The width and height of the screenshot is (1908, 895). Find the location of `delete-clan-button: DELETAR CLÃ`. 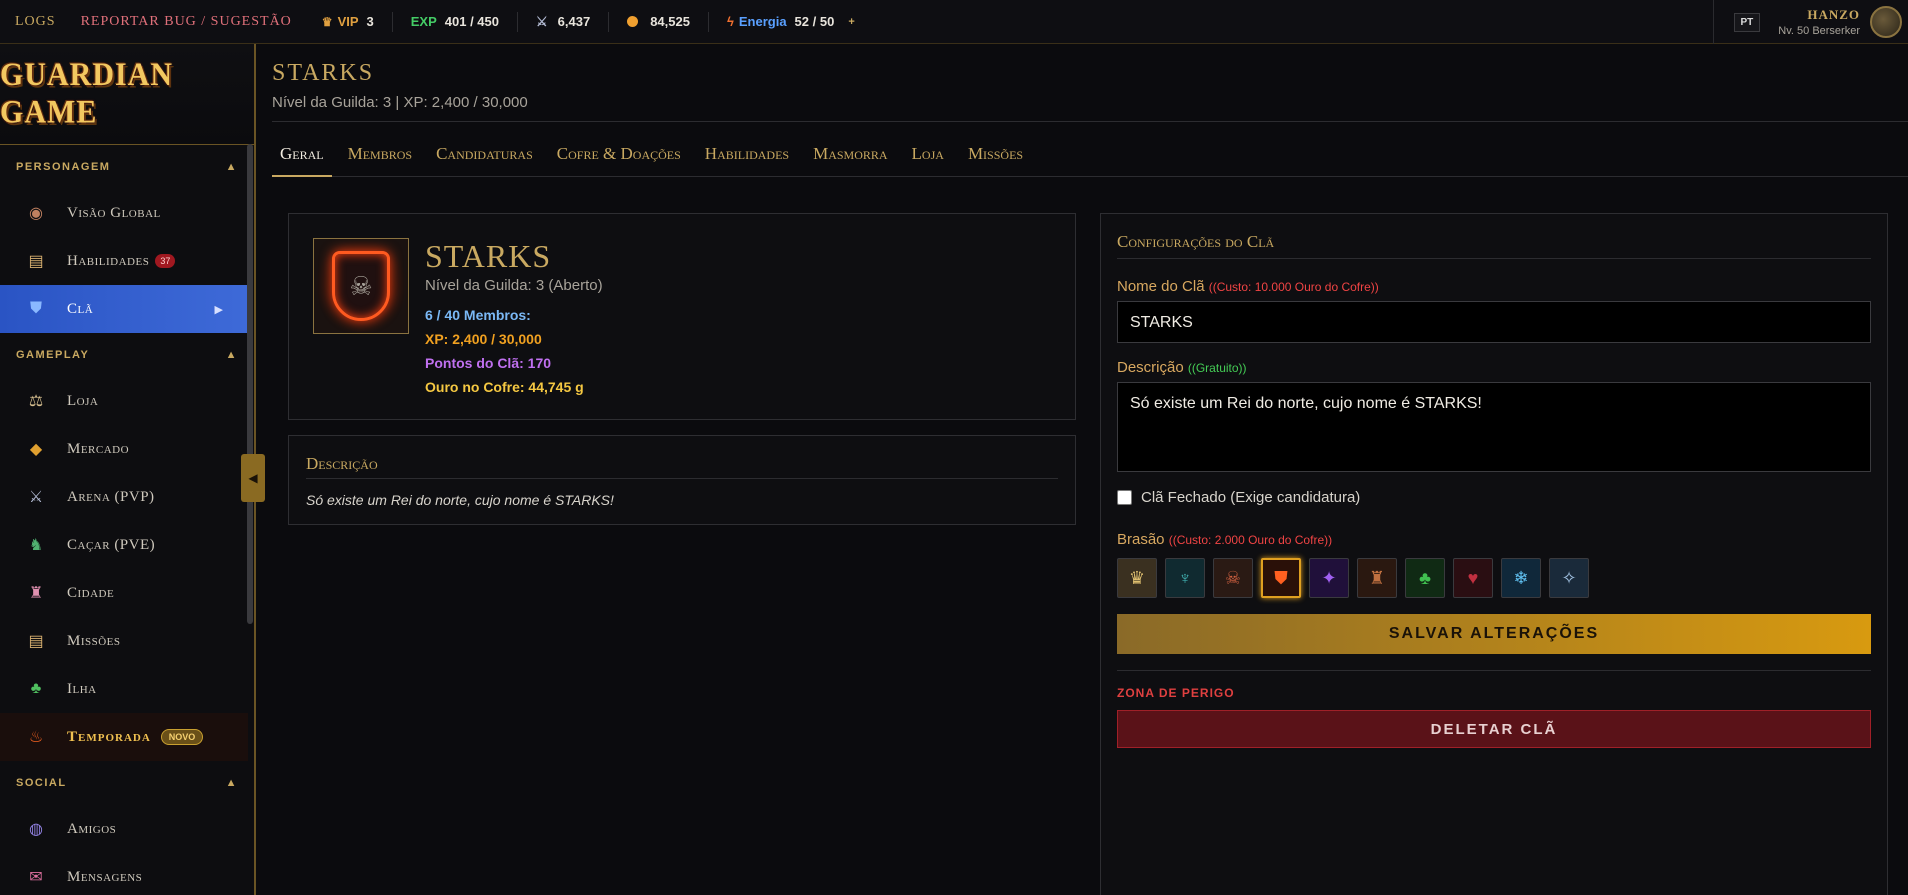

delete-clan-button: DELETAR CLÃ is located at coordinates (1494, 729).